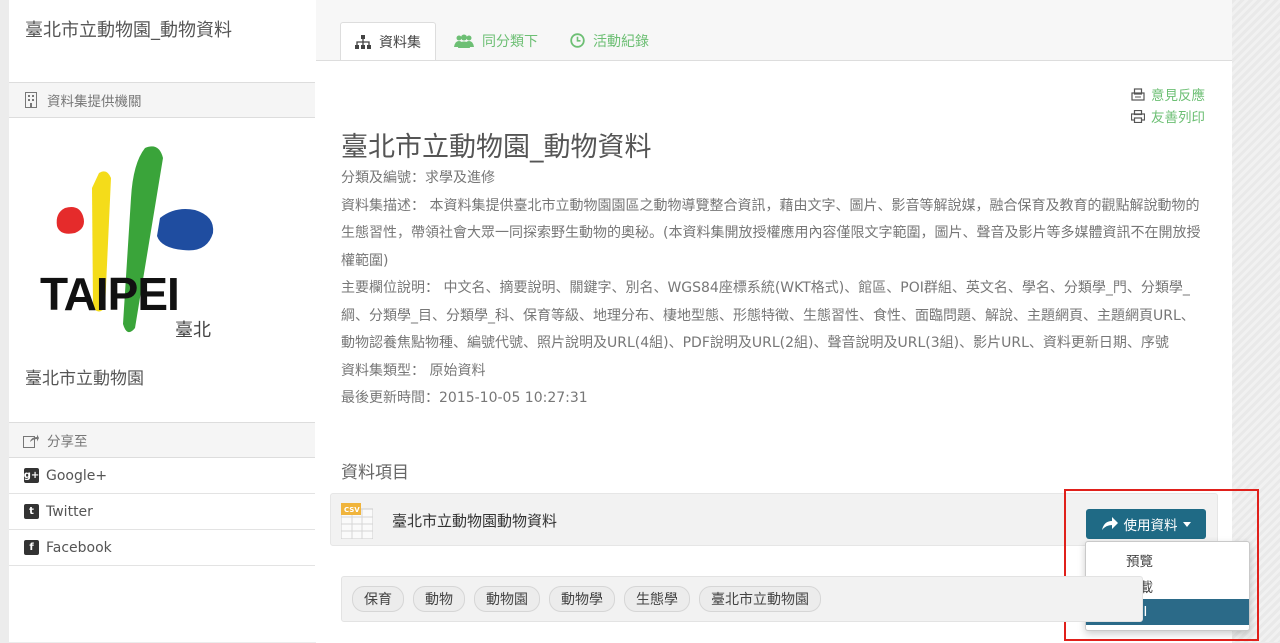 The image size is (1280, 643). I want to click on share-heading: 分享至, so click(162, 440).